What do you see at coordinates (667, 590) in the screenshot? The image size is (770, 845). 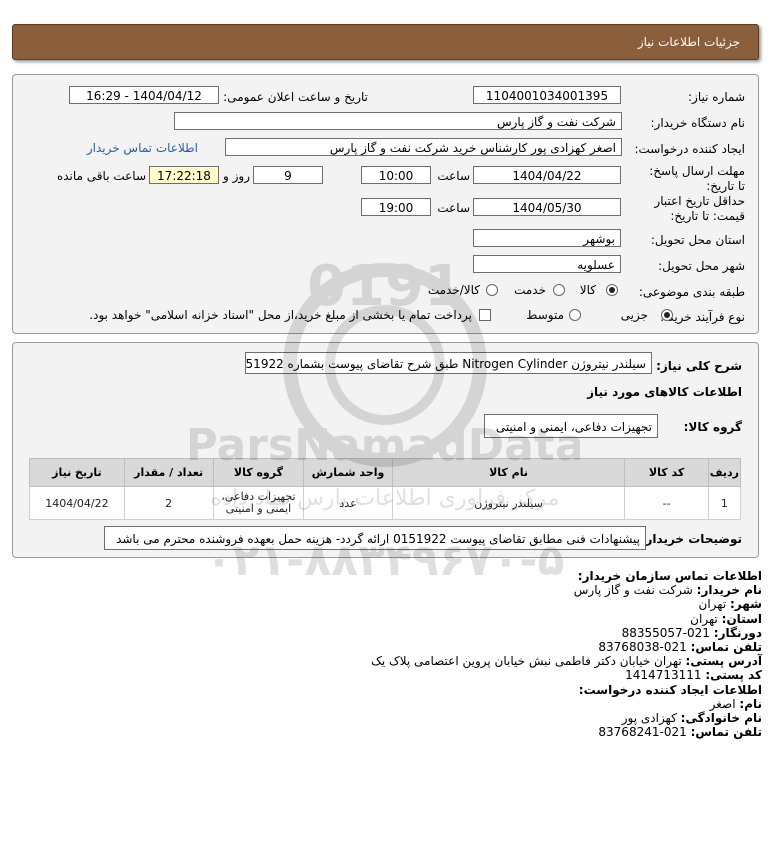 I see `buyer-name-line: نام خریدار: شرکت نفت و گاز پارس` at bounding box center [667, 590].